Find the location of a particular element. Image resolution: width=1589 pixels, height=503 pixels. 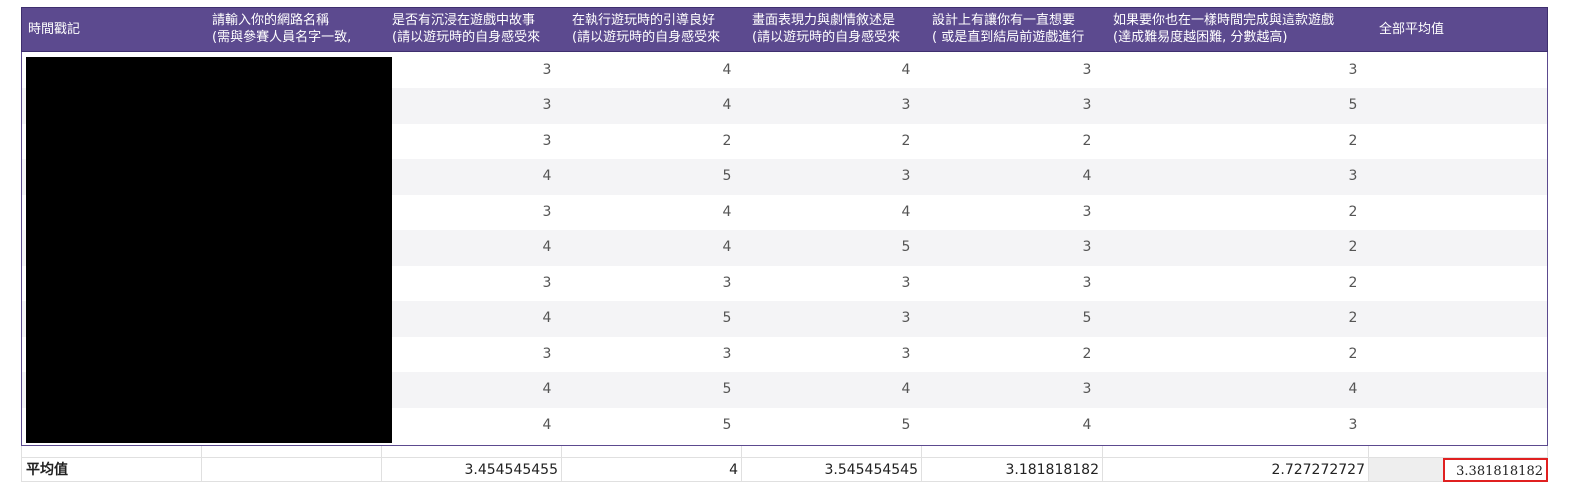

average-keep-playing-cell: 3.181818182 is located at coordinates (1011, 470).